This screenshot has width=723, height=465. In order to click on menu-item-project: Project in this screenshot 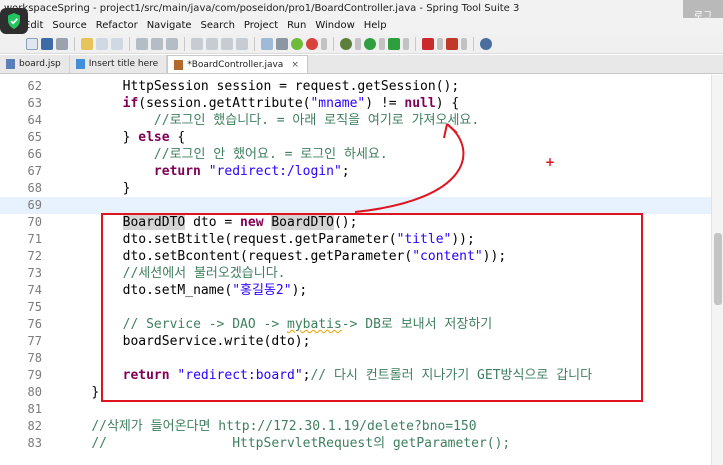, I will do `click(261, 26)`.